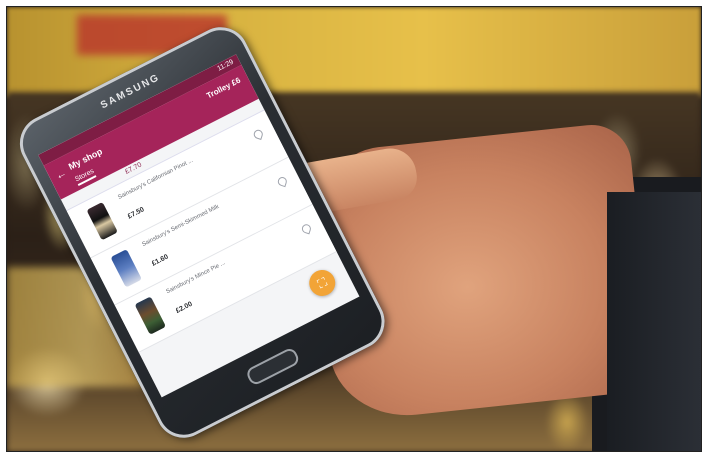 This screenshot has height=458, width=708. What do you see at coordinates (160, 260) in the screenshot?
I see `item-price: £1.60` at bounding box center [160, 260].